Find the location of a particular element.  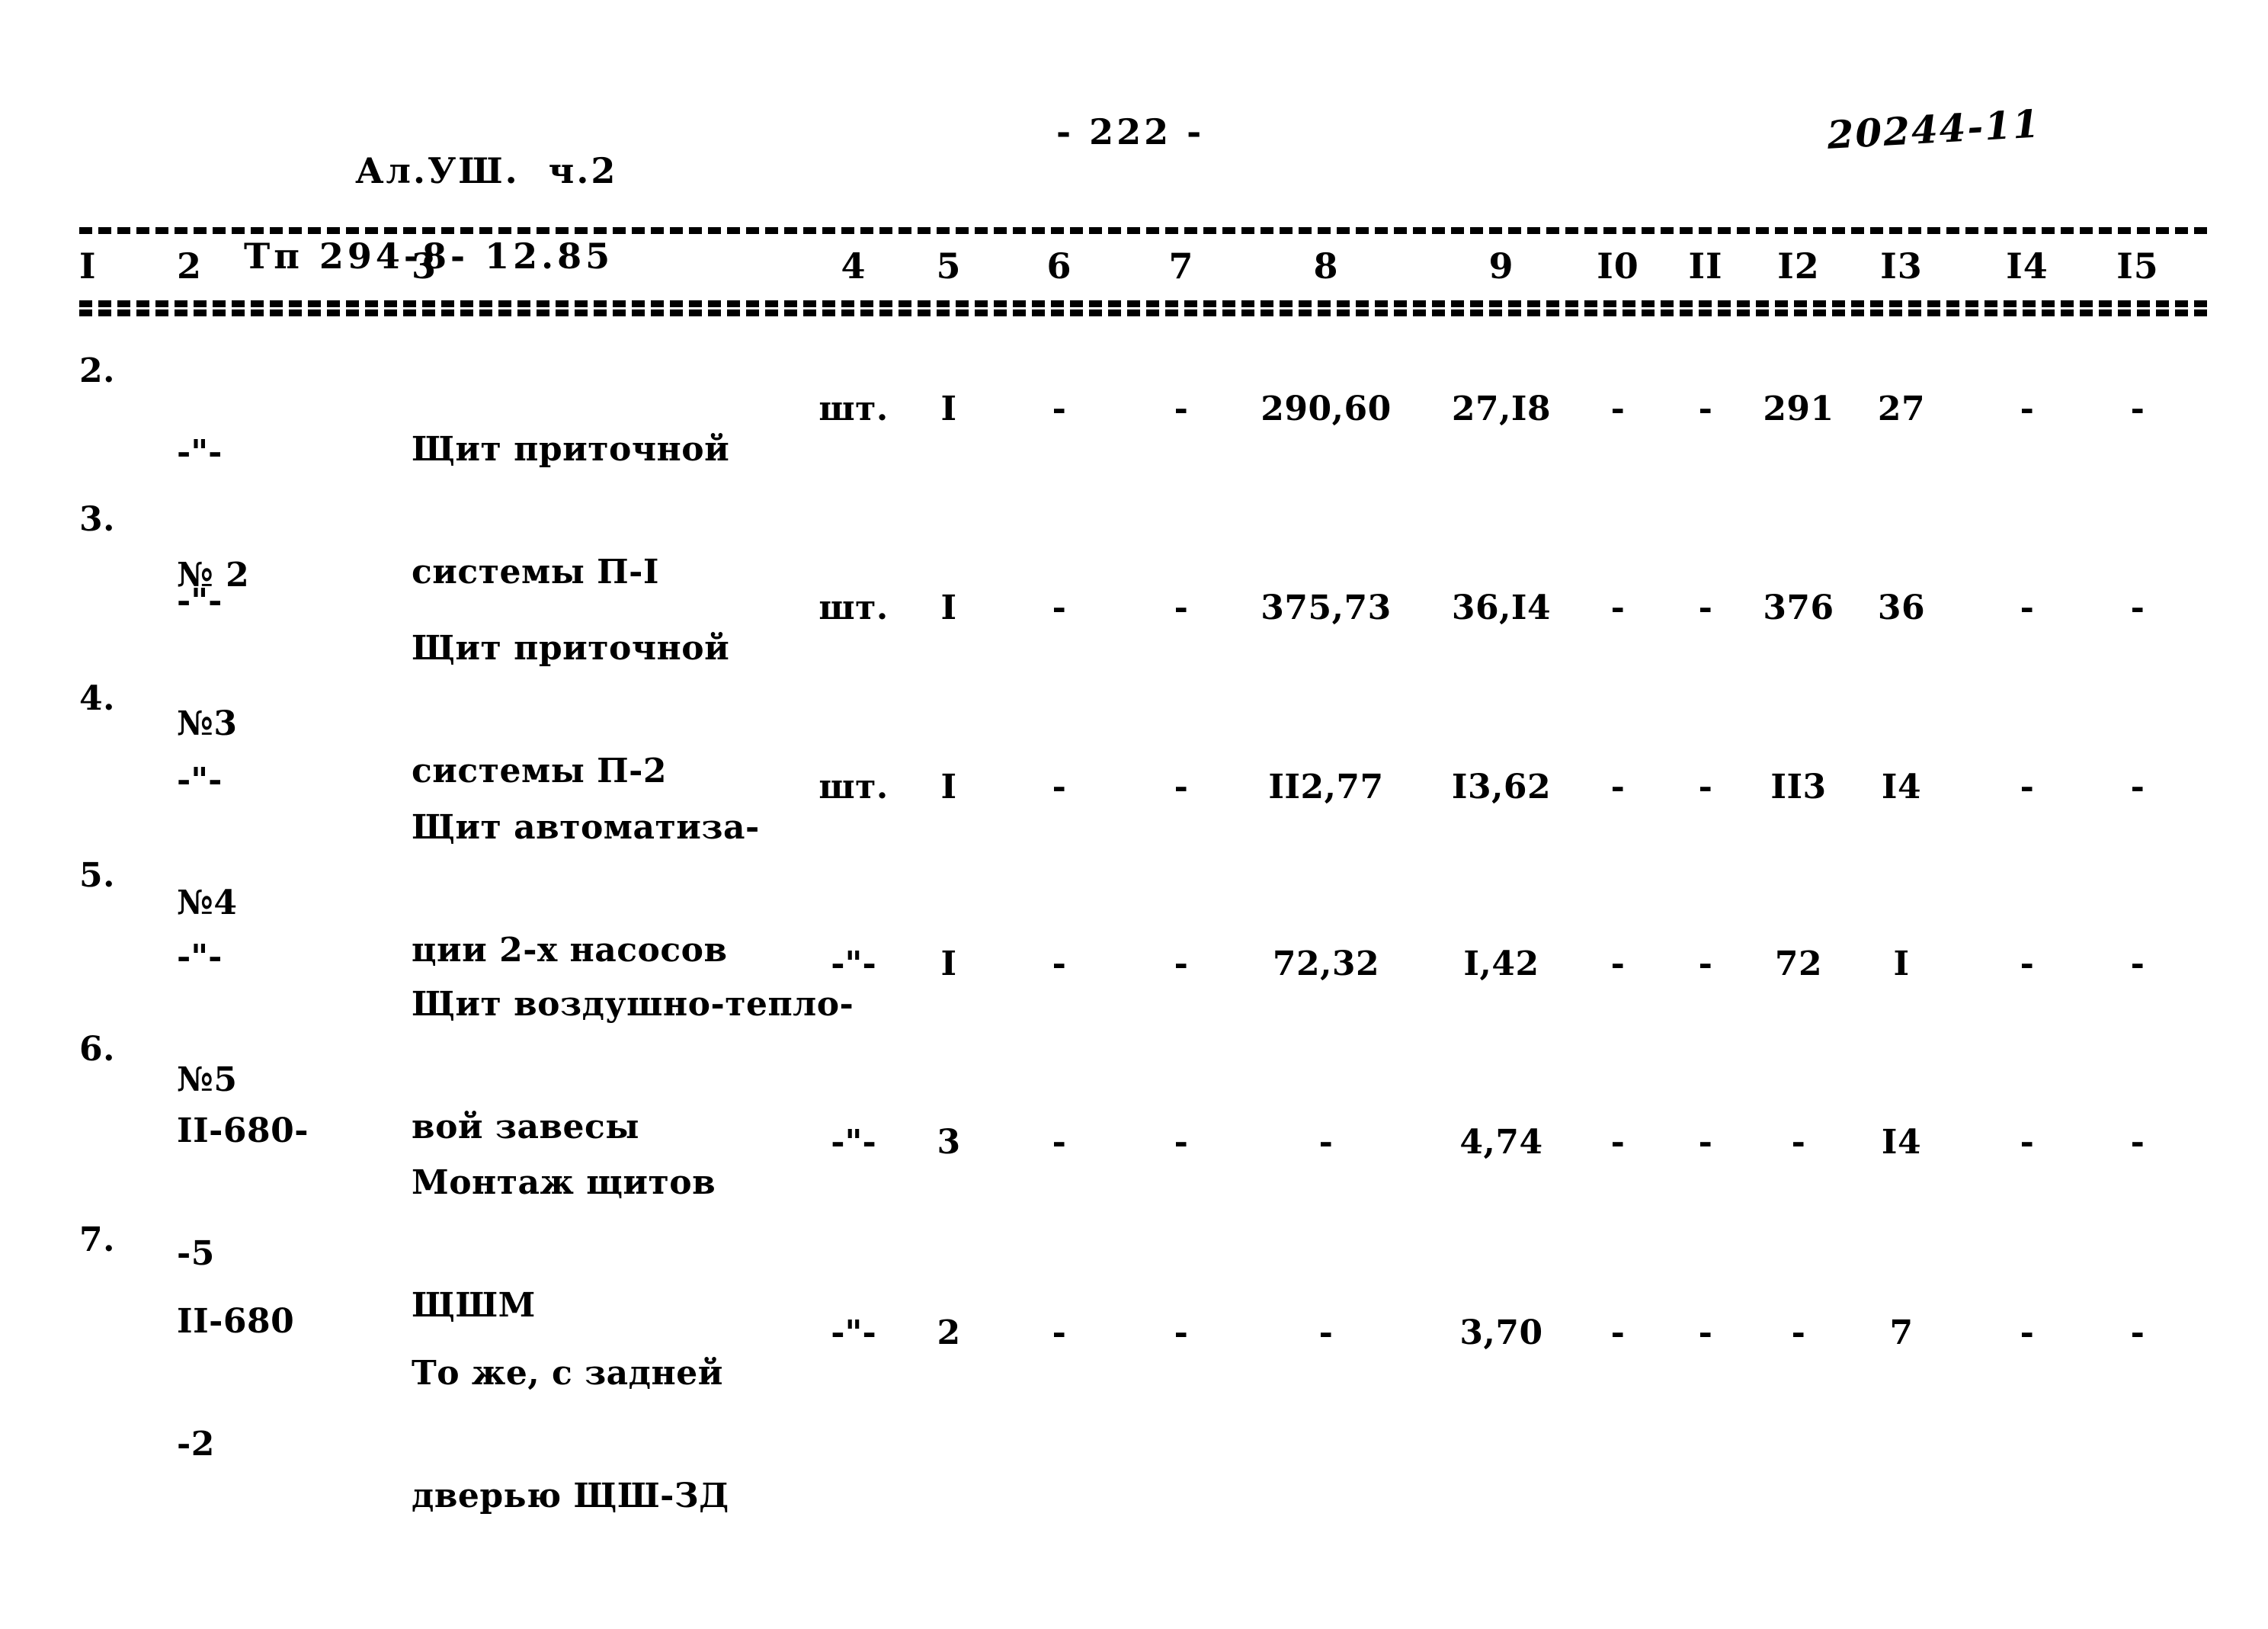

album-designation: Ал.УШ. ч.2 Тп 294-8- 12.85 is located at coordinates (431, 236).